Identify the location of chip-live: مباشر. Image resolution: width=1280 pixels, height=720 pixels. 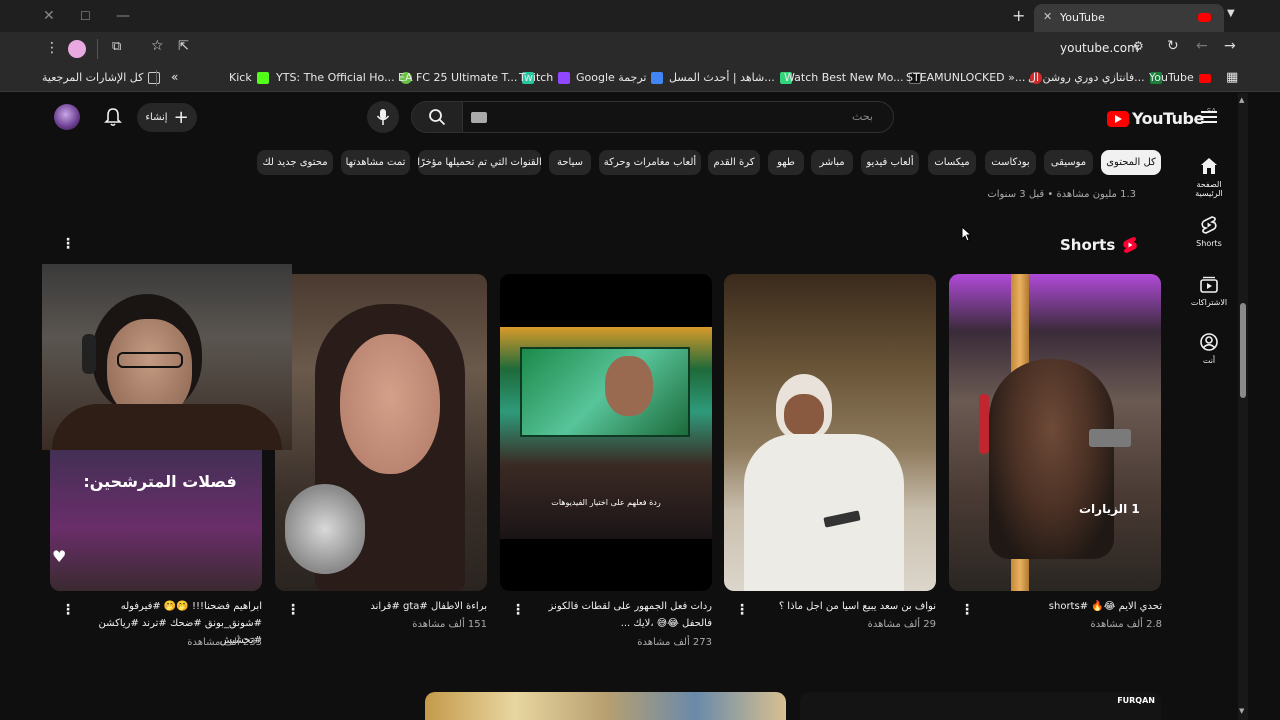
(832, 162).